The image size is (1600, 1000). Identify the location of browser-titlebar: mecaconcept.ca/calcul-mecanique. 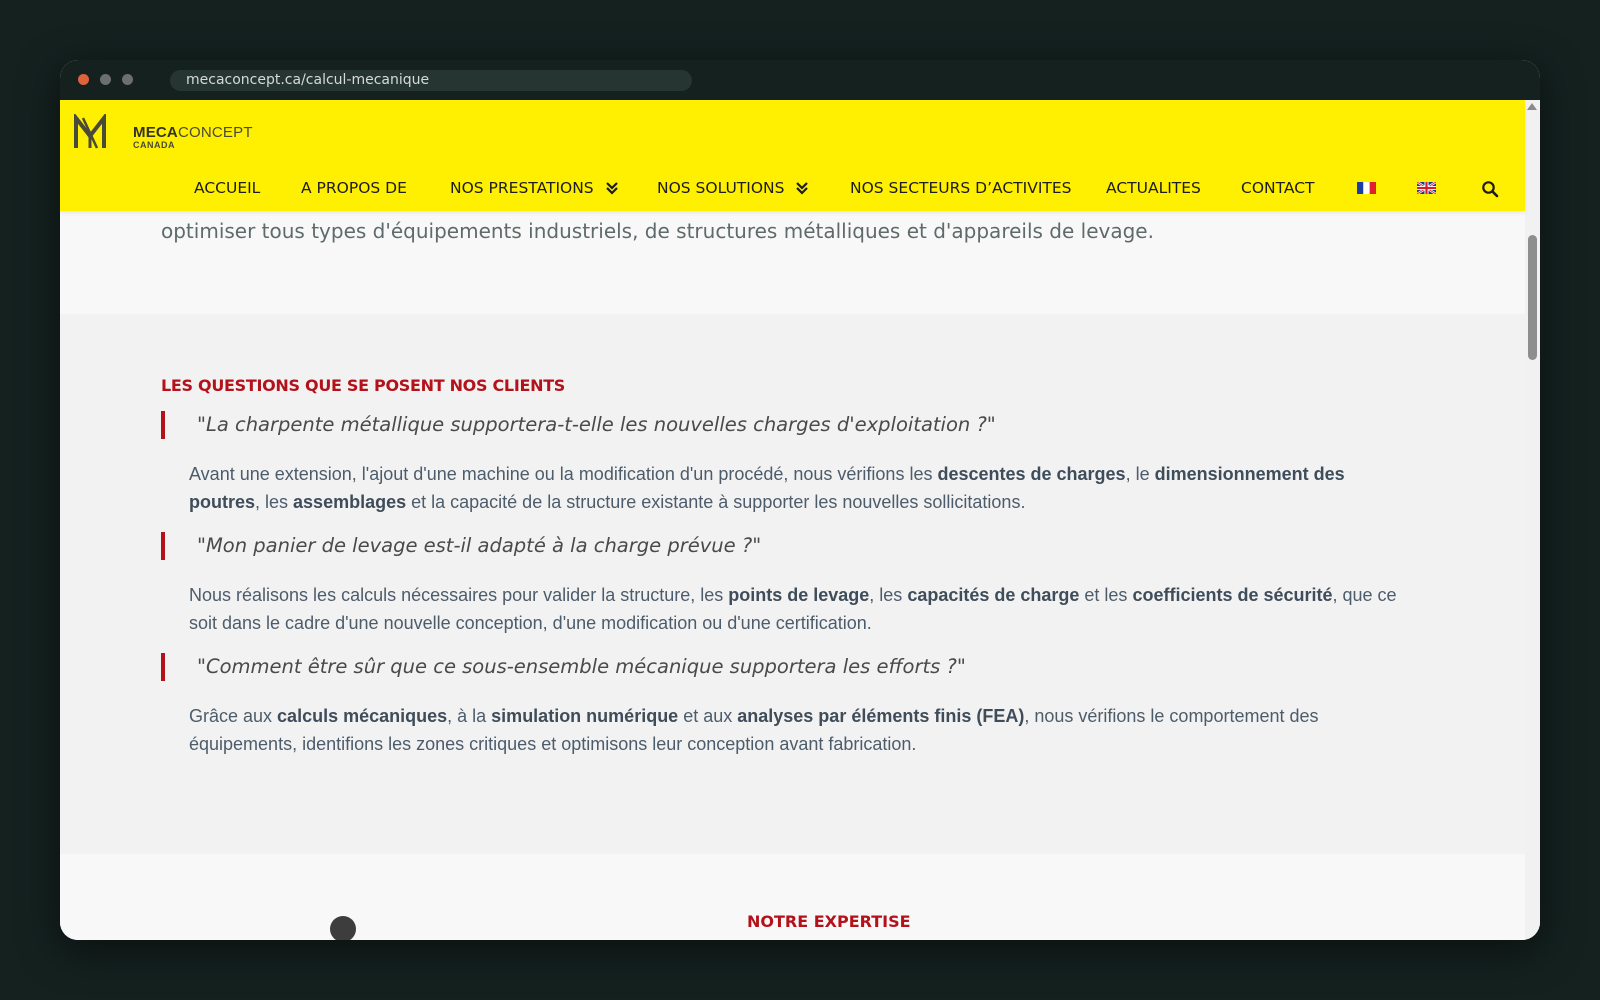
(800, 80).